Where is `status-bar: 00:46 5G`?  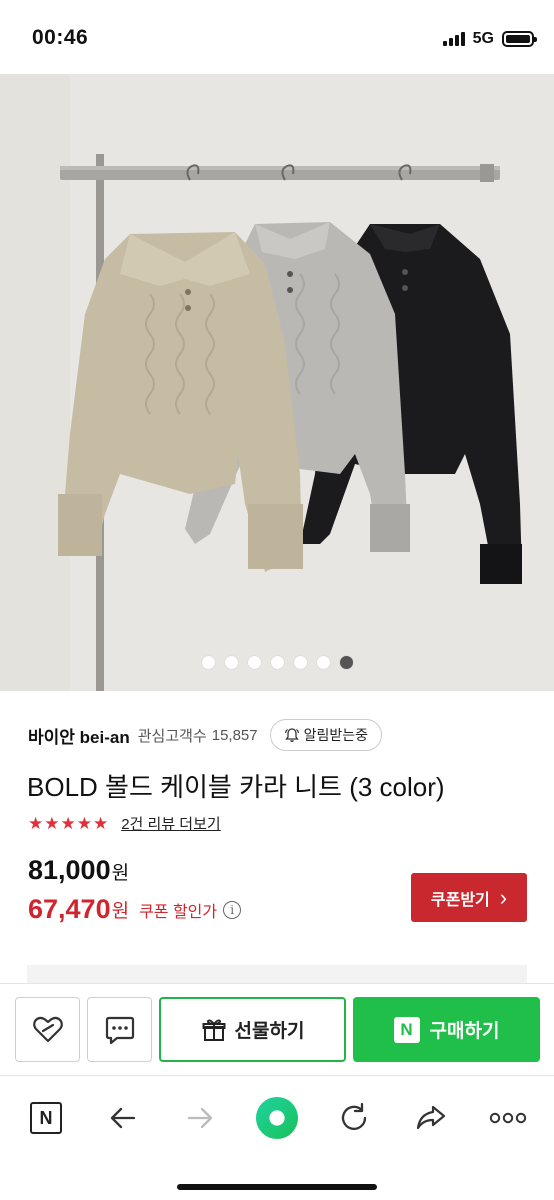 status-bar: 00:46 5G is located at coordinates (277, 37).